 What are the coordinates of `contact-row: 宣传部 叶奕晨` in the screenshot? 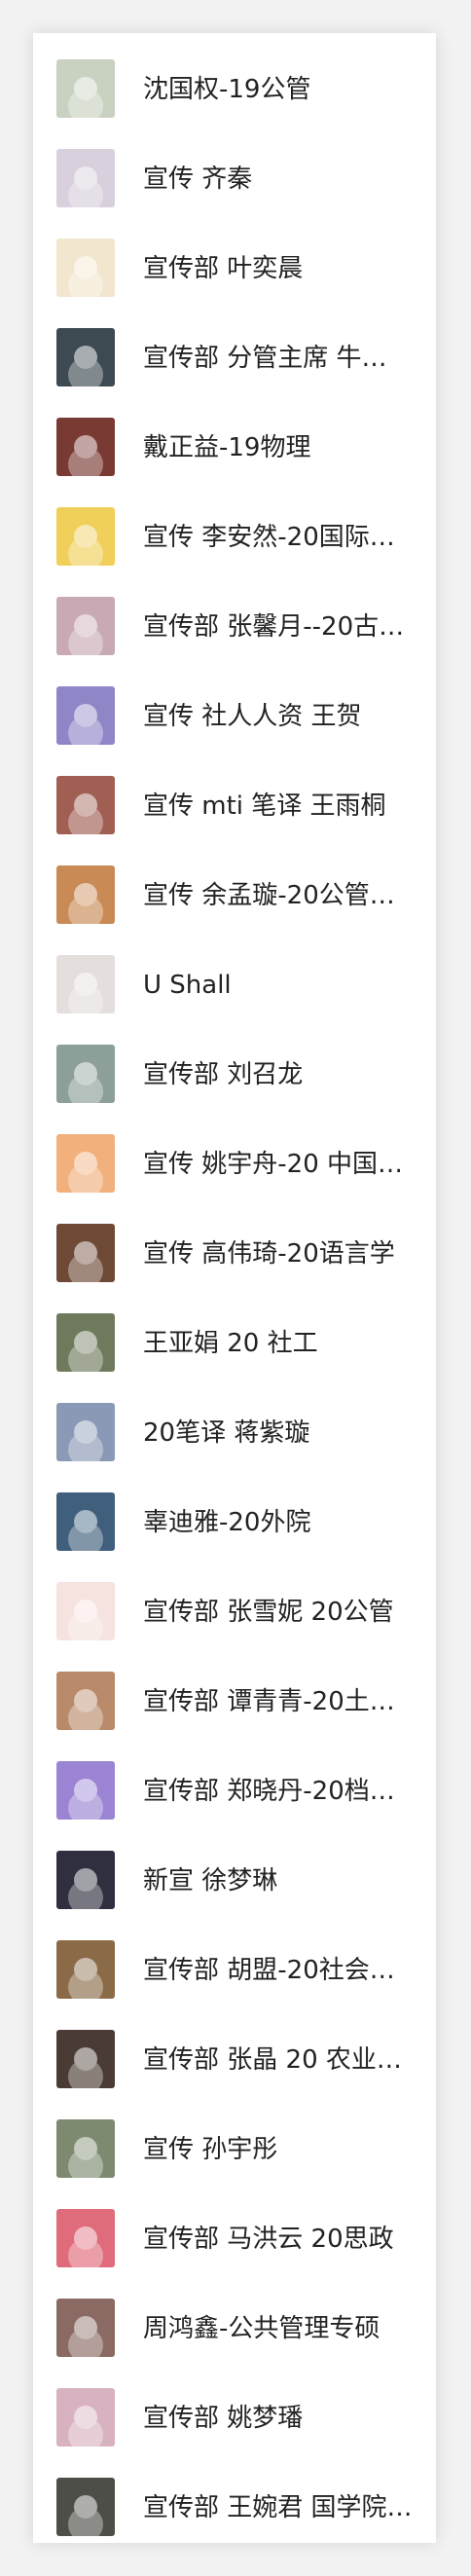 It's located at (234, 257).